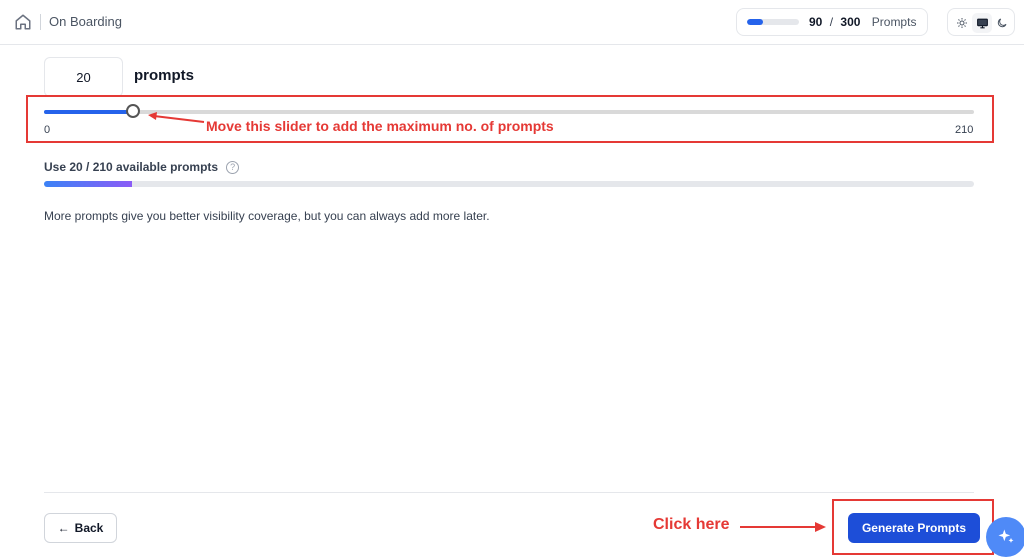  I want to click on sparkle-icon, so click(1006, 536).